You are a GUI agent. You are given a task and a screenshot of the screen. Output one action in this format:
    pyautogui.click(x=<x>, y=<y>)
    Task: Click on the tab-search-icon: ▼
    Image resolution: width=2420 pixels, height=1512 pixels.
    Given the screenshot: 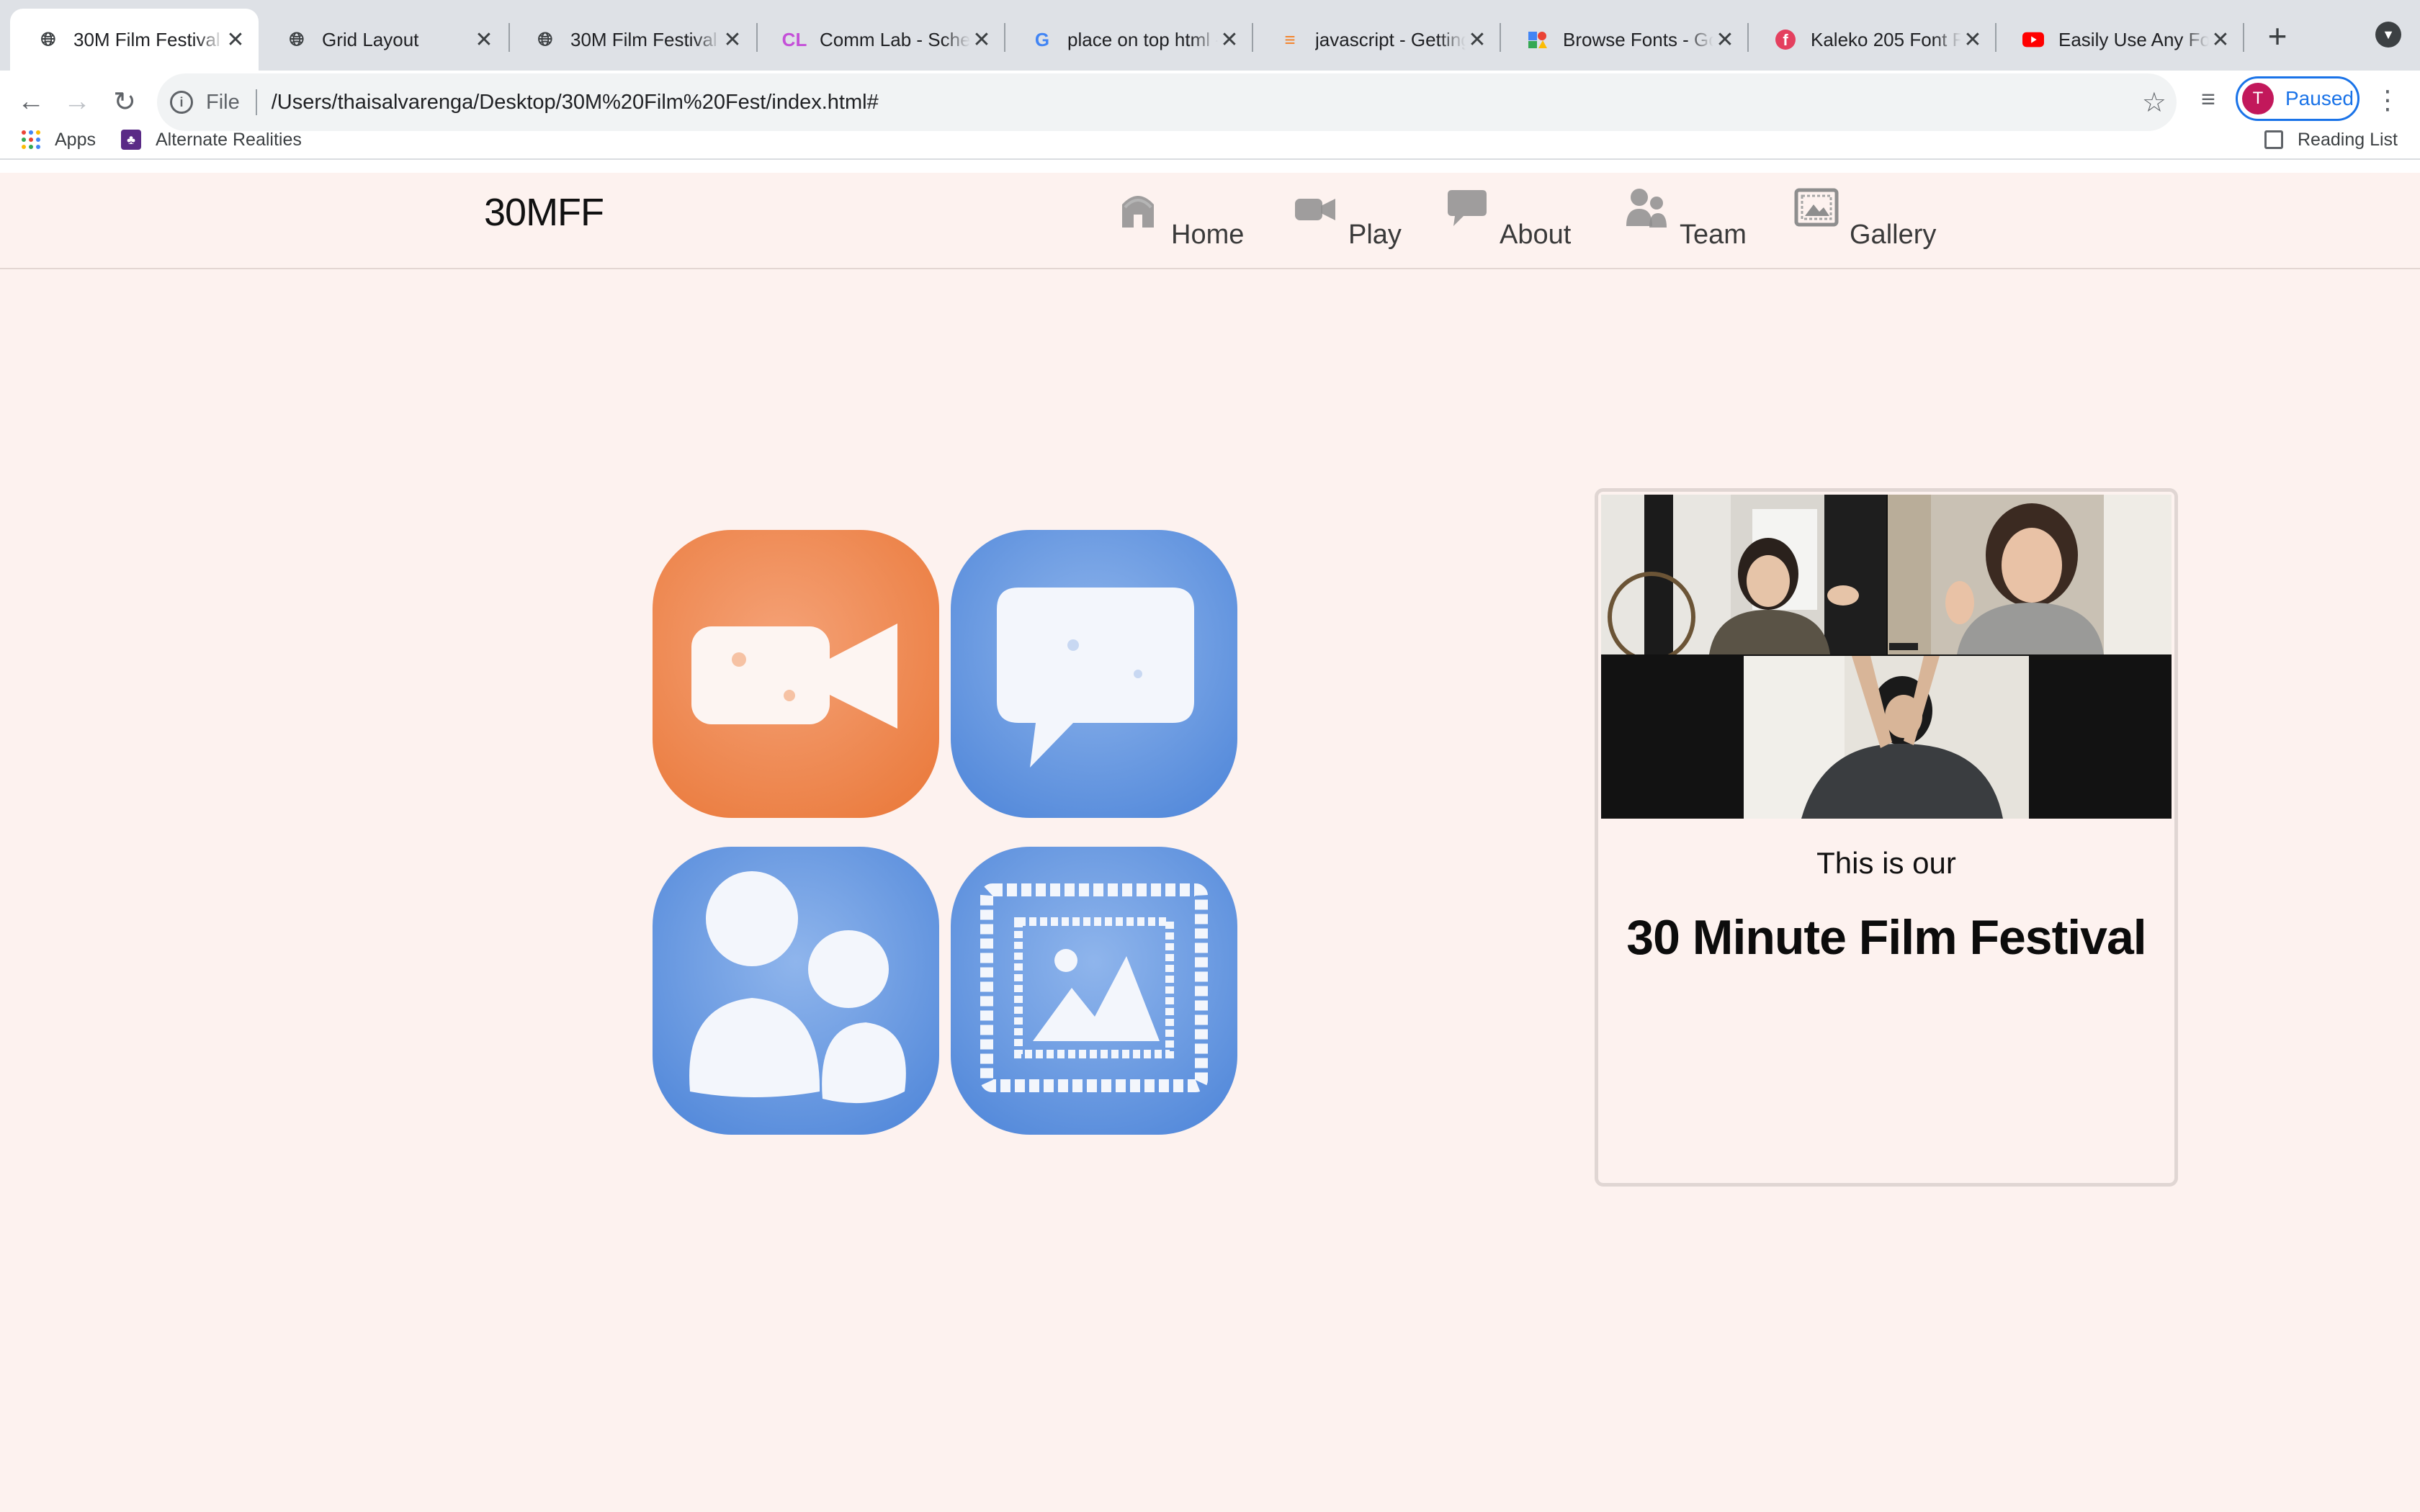 What is the action you would take?
    pyautogui.click(x=2388, y=35)
    